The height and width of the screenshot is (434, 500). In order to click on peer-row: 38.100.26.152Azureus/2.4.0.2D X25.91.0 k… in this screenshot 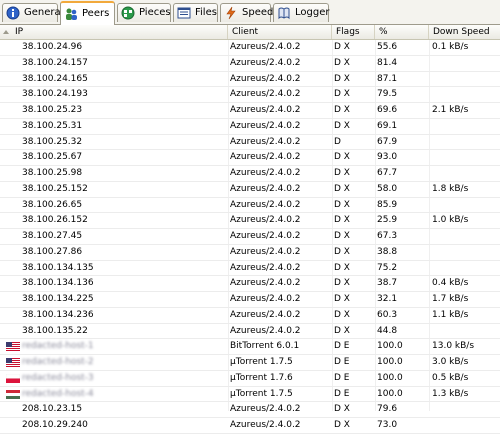, I will do `click(250, 221)`.